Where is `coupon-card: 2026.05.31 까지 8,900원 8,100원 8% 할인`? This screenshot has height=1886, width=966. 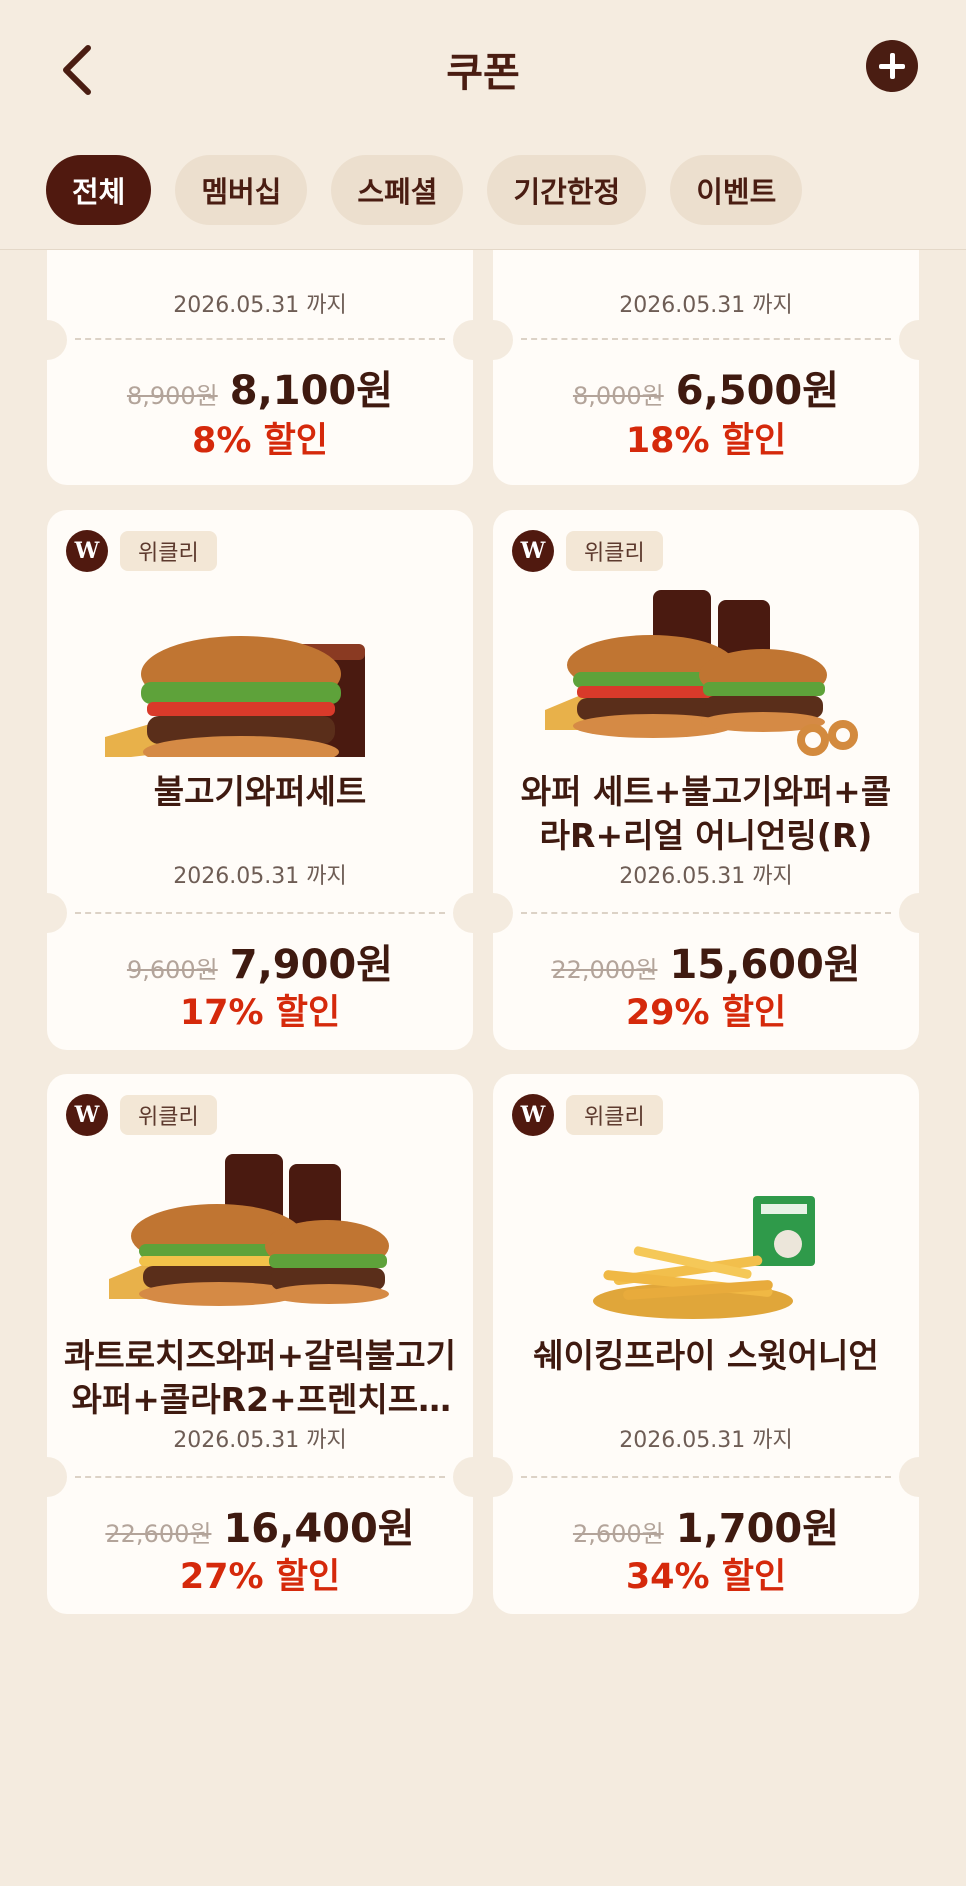 coupon-card: 2026.05.31 까지 8,900원 8,100원 8% 할인 is located at coordinates (260, 367).